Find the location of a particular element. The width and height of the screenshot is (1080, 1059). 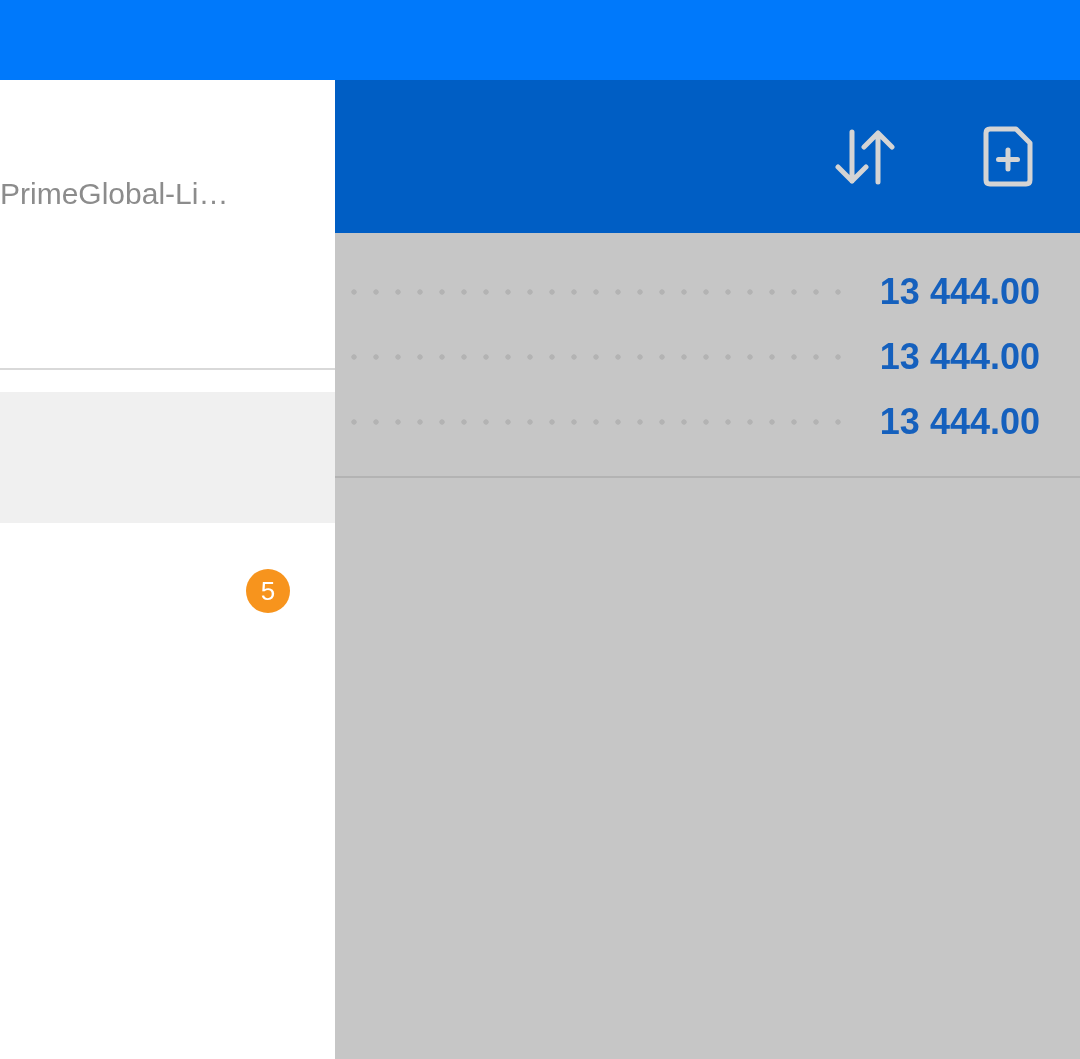

count-badge: 5 is located at coordinates (268, 591).